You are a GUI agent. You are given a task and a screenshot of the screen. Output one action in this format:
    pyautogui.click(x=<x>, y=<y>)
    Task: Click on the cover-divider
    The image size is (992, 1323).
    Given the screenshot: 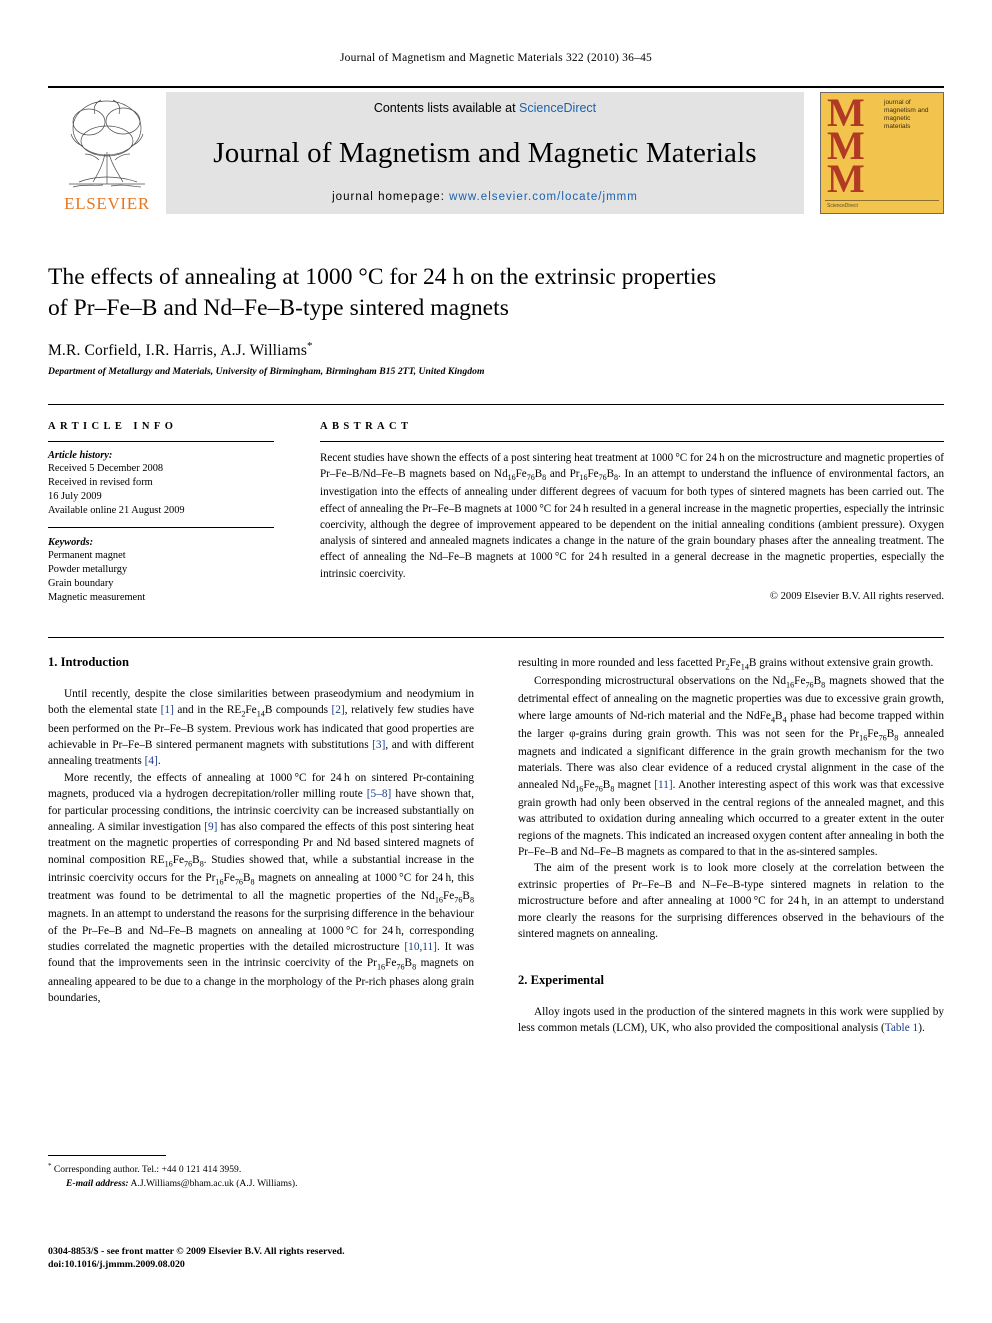 What is the action you would take?
    pyautogui.click(x=882, y=200)
    